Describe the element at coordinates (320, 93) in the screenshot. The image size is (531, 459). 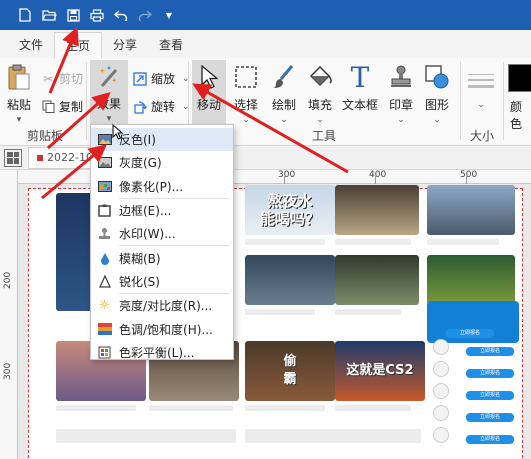
I see `fill-tool-button: 填充 ⌄` at that location.